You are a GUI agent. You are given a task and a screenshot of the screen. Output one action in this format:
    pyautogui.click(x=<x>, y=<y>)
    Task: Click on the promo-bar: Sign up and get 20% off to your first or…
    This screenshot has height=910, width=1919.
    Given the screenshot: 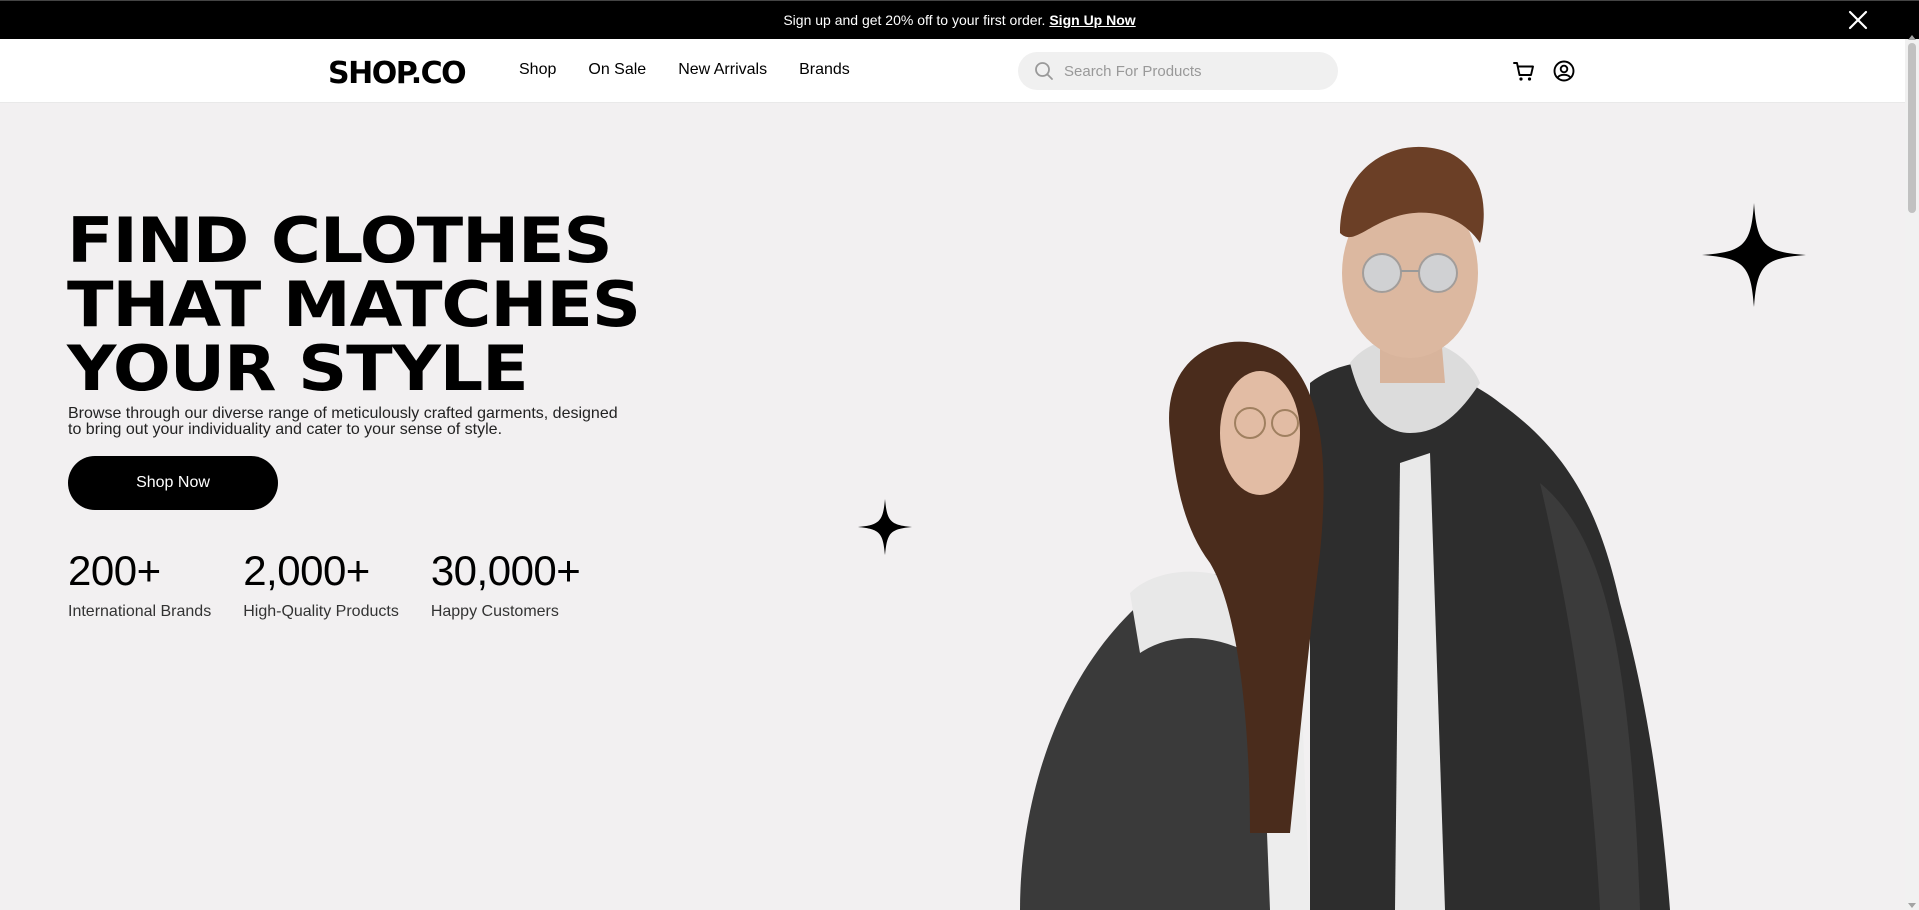 What is the action you would take?
    pyautogui.click(x=959, y=19)
    